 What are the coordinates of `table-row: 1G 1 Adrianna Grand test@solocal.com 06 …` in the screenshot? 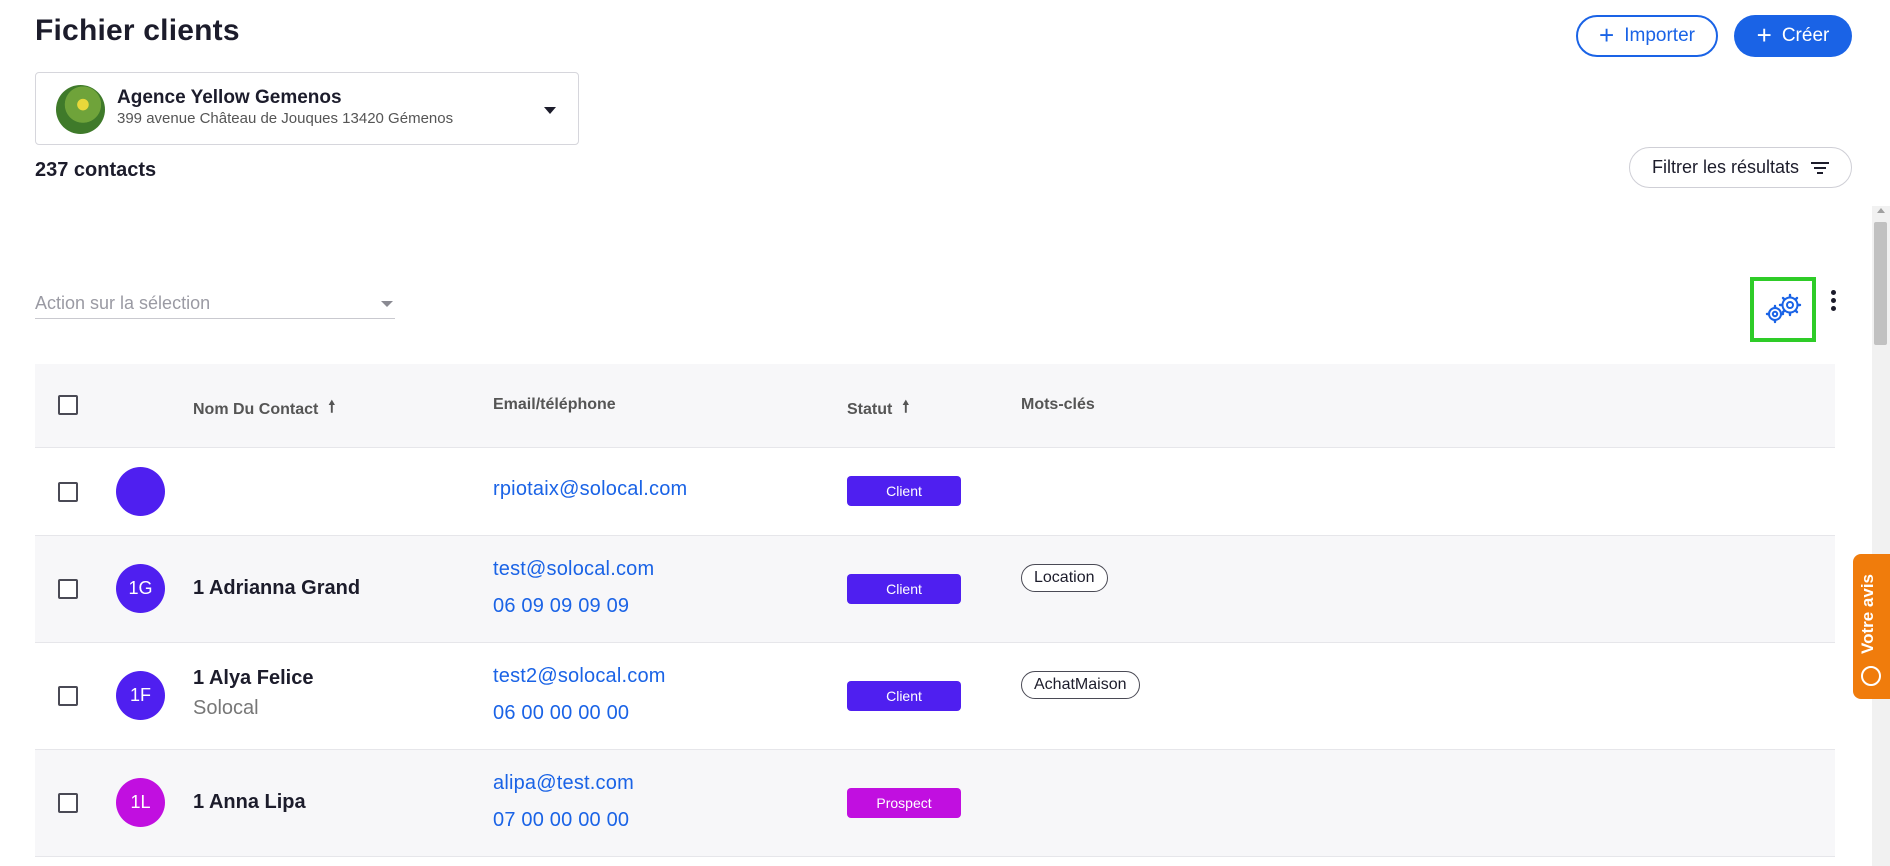 It's located at (935, 589).